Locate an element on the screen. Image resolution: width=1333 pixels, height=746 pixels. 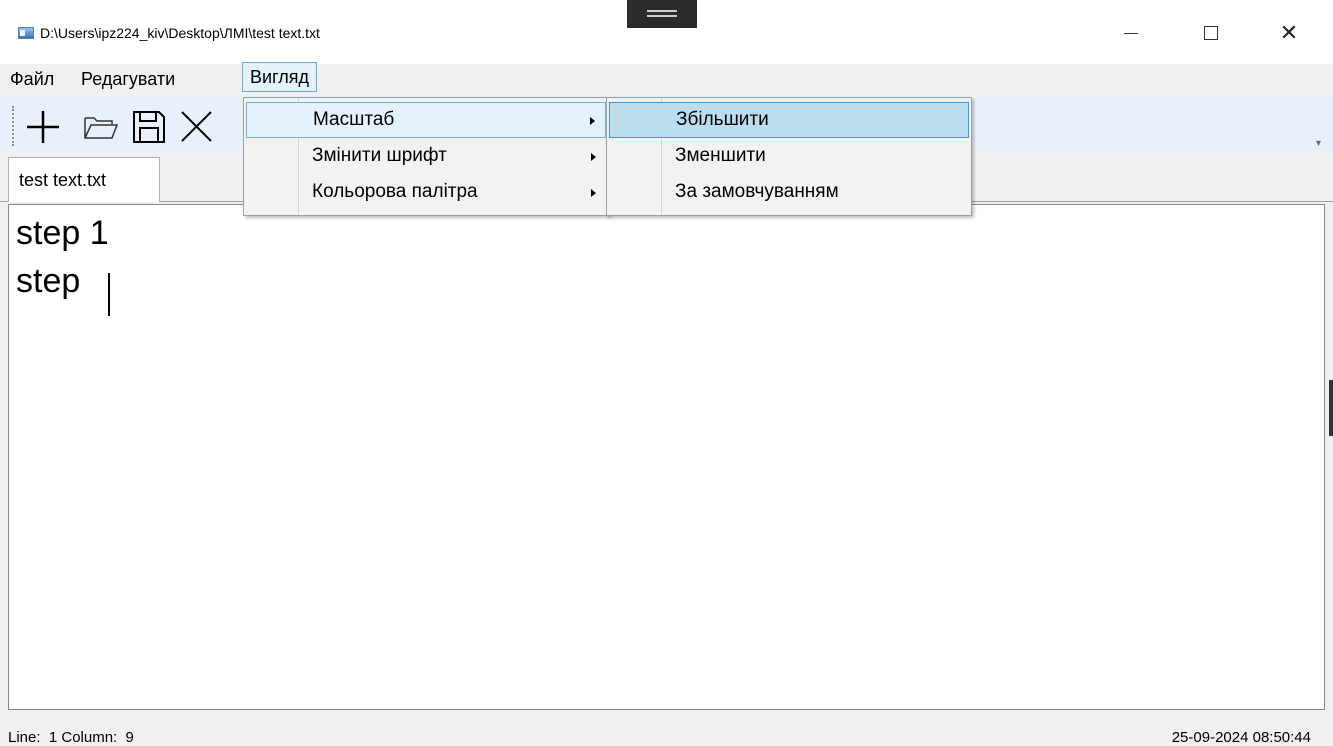
minimize-button is located at coordinates (1131, 33).